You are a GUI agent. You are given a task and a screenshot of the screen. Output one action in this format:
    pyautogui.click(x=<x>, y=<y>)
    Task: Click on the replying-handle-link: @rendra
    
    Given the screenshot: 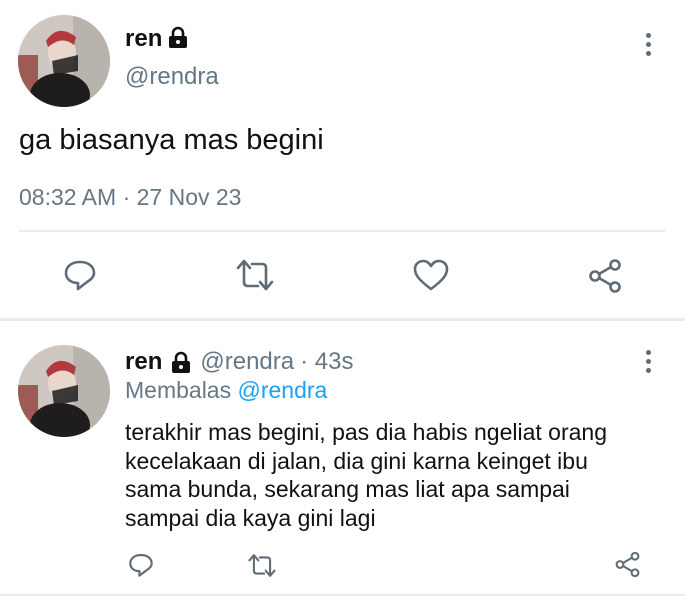 What is the action you would take?
    pyautogui.click(x=283, y=390)
    